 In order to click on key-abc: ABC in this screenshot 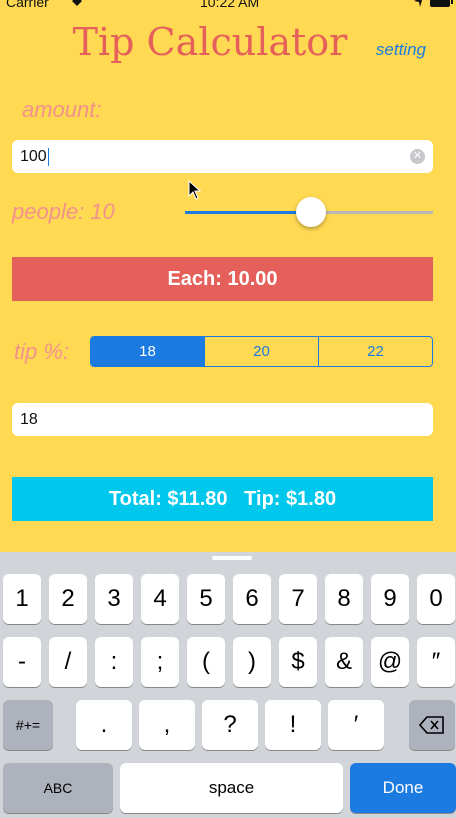, I will do `click(58, 788)`.